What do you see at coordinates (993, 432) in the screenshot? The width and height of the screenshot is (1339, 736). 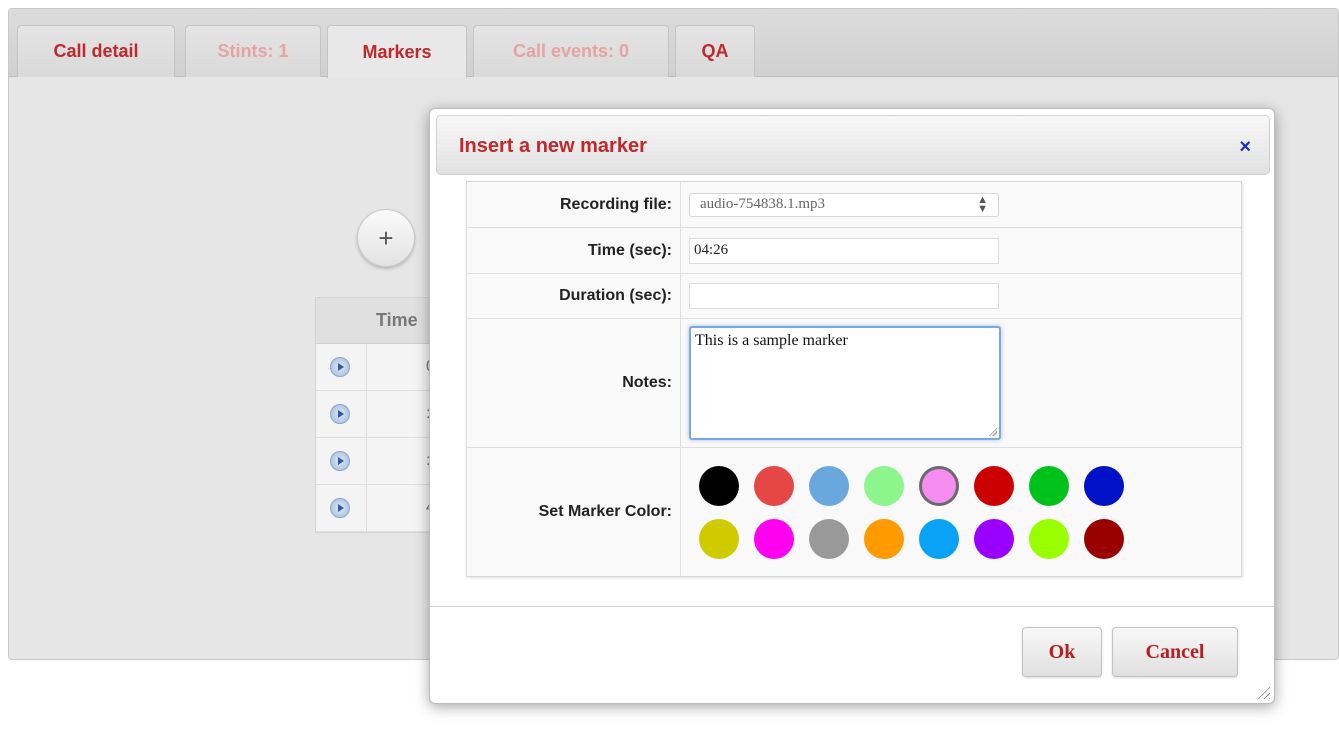 I see `resize-grip-icon` at bounding box center [993, 432].